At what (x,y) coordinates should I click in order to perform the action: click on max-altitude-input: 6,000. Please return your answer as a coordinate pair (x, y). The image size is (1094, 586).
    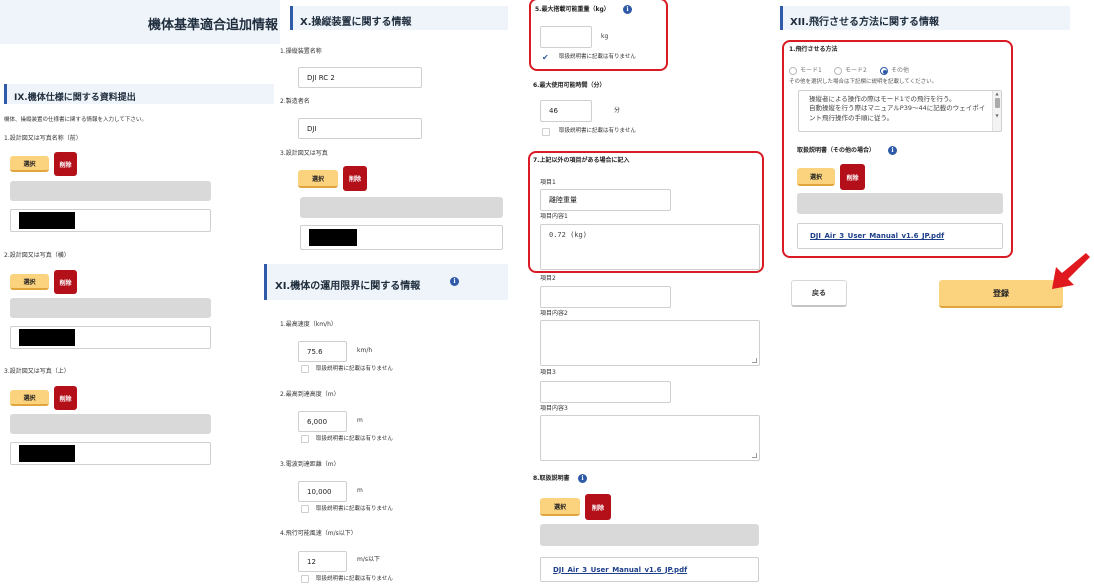
    Looking at the image, I should click on (322, 421).